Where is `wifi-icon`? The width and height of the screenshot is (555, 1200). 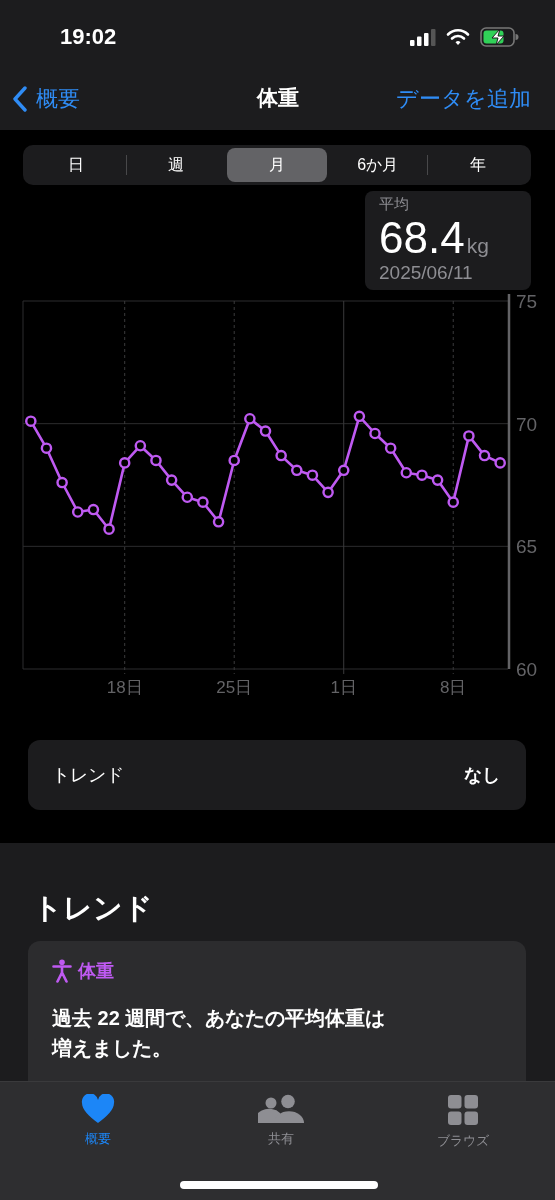
wifi-icon is located at coordinates (458, 37).